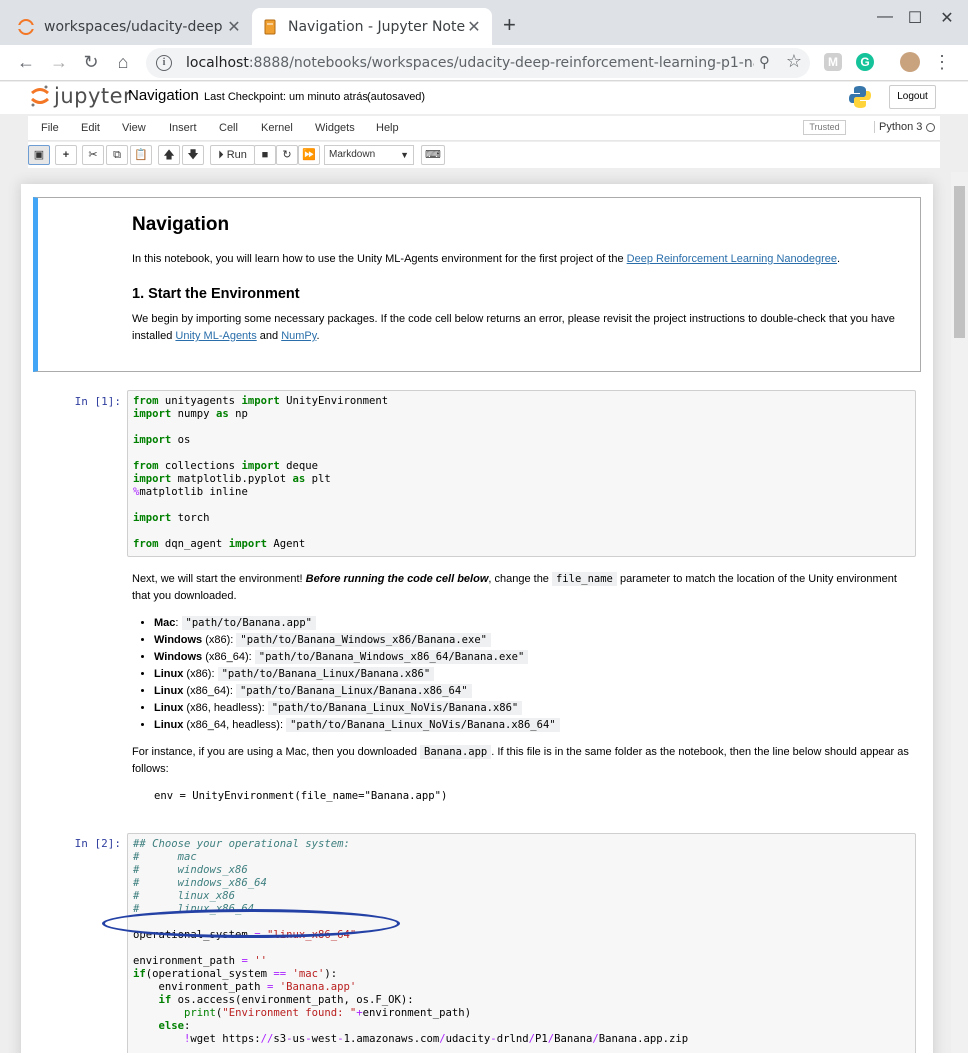 The height and width of the screenshot is (1053, 968). What do you see at coordinates (533, 623) in the screenshot?
I see `list-item: Mac: "path/to/Banana.app"` at bounding box center [533, 623].